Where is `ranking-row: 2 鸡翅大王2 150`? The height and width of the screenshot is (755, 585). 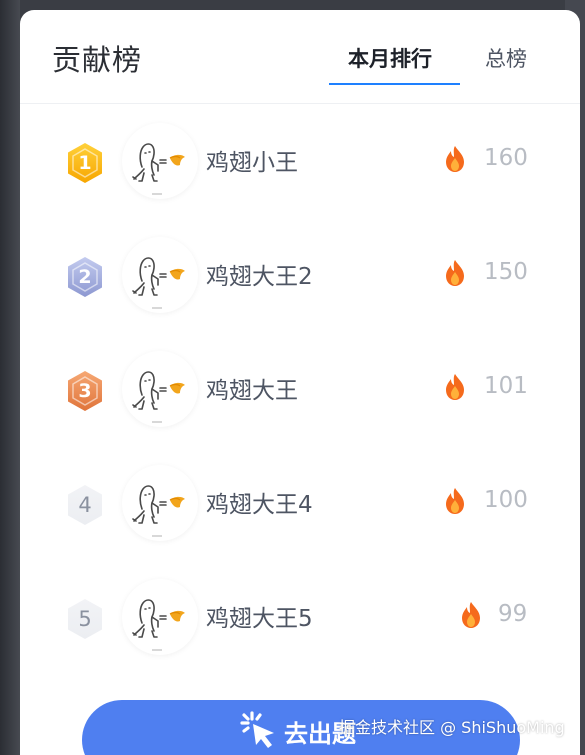
ranking-row: 2 鸡翅大王2 150 is located at coordinates (300, 276).